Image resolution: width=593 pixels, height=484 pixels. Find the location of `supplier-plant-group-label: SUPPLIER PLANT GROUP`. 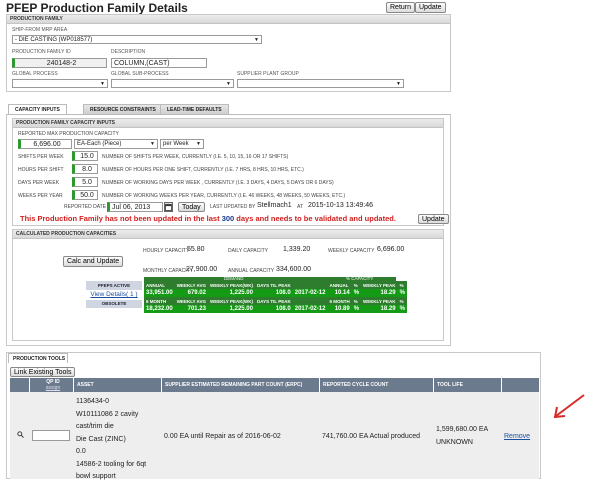

supplier-plant-group-label: SUPPLIER PLANT GROUP is located at coordinates (268, 74).